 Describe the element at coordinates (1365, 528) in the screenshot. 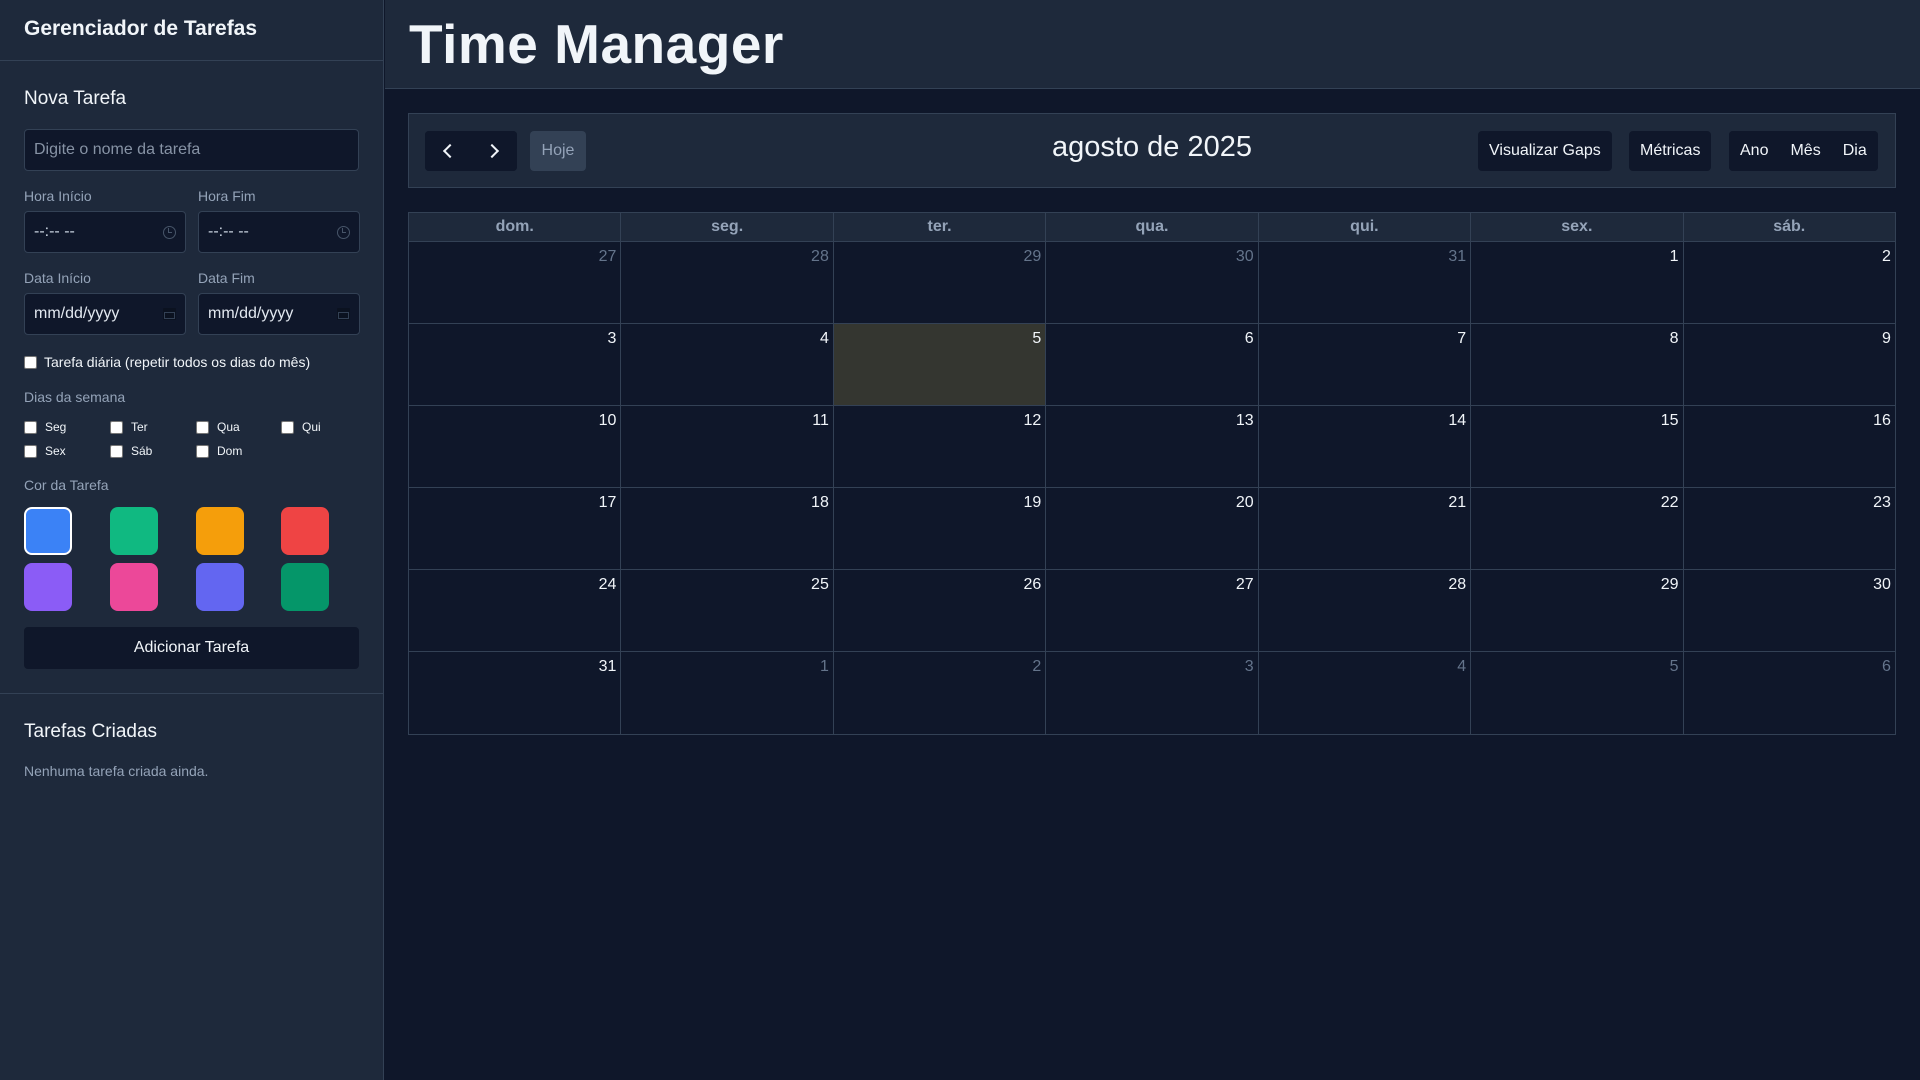

I see `calendar-day-cell: 21` at that location.